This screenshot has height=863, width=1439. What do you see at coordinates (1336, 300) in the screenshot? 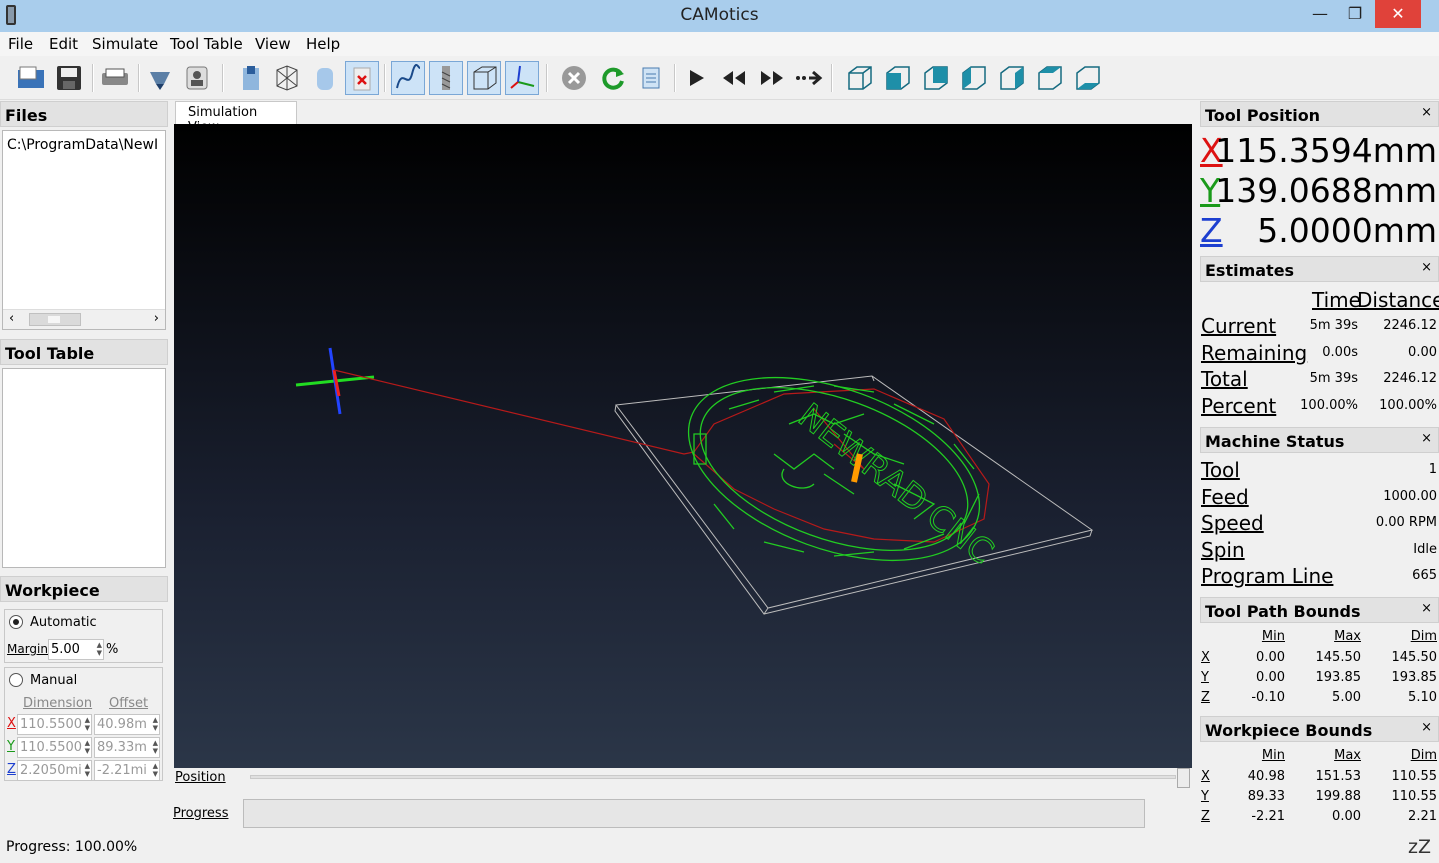
I see `time-header: Time` at bounding box center [1336, 300].